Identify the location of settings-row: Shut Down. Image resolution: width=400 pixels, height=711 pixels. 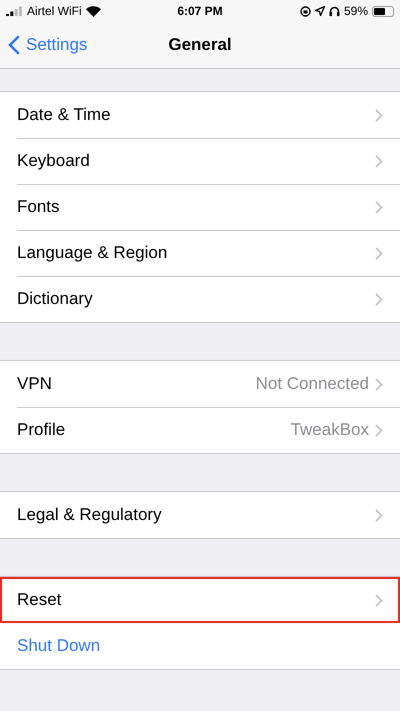
(200, 646).